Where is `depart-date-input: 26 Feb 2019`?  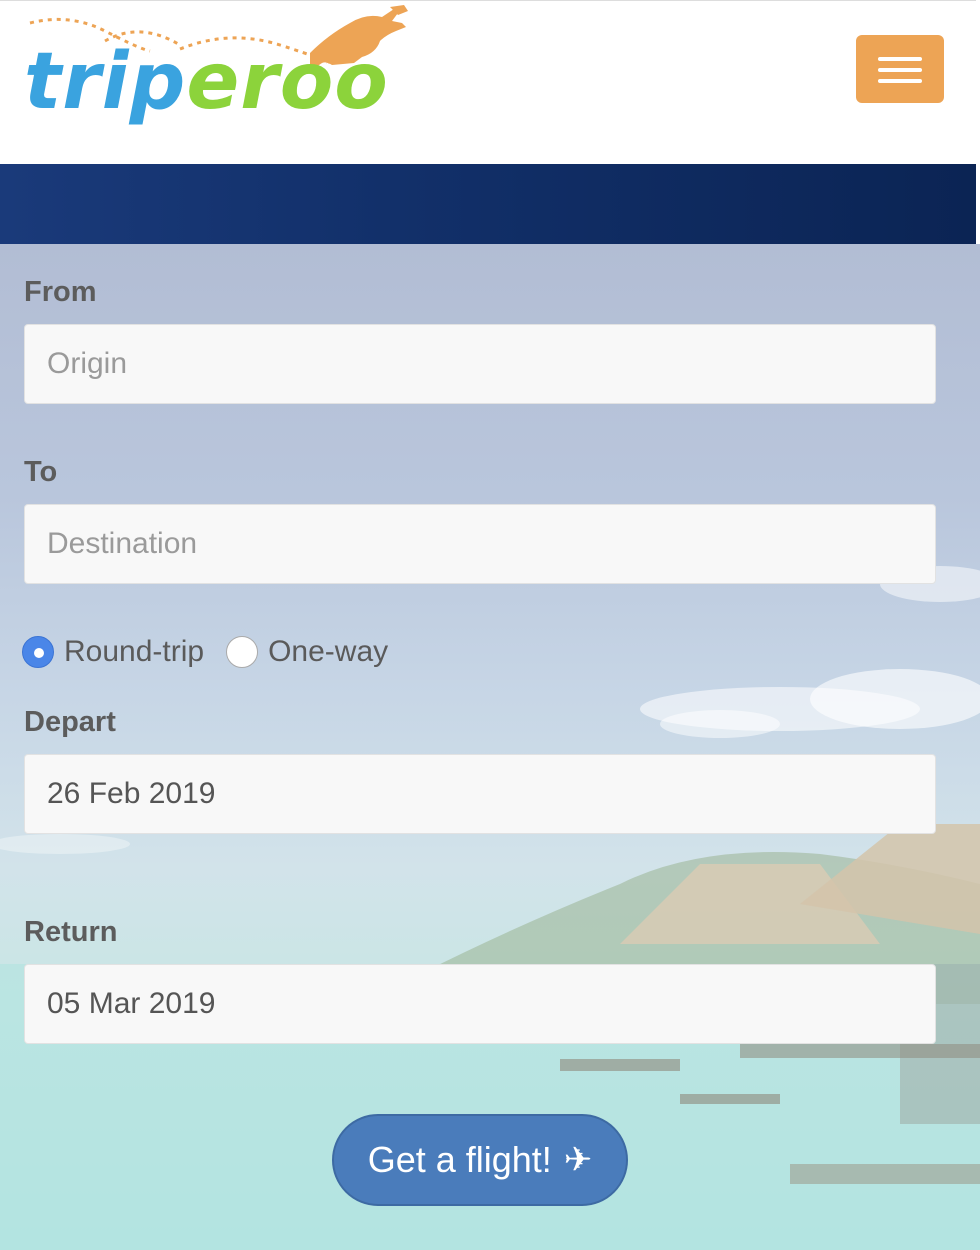
depart-date-input: 26 Feb 2019 is located at coordinates (480, 794).